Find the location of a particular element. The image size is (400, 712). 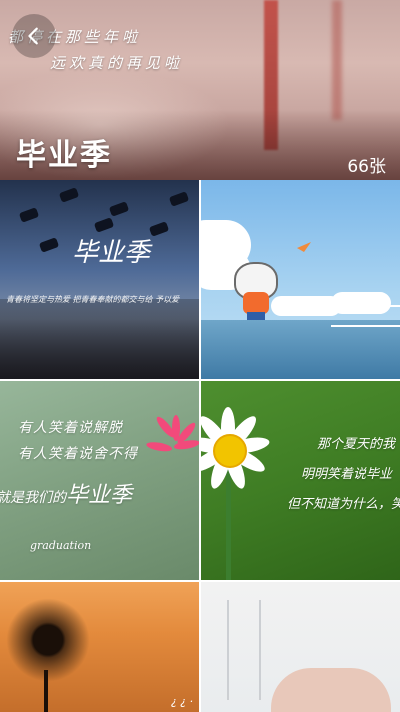

tile4-line2: 明明笑着说毕业 is located at coordinates (347, 474).